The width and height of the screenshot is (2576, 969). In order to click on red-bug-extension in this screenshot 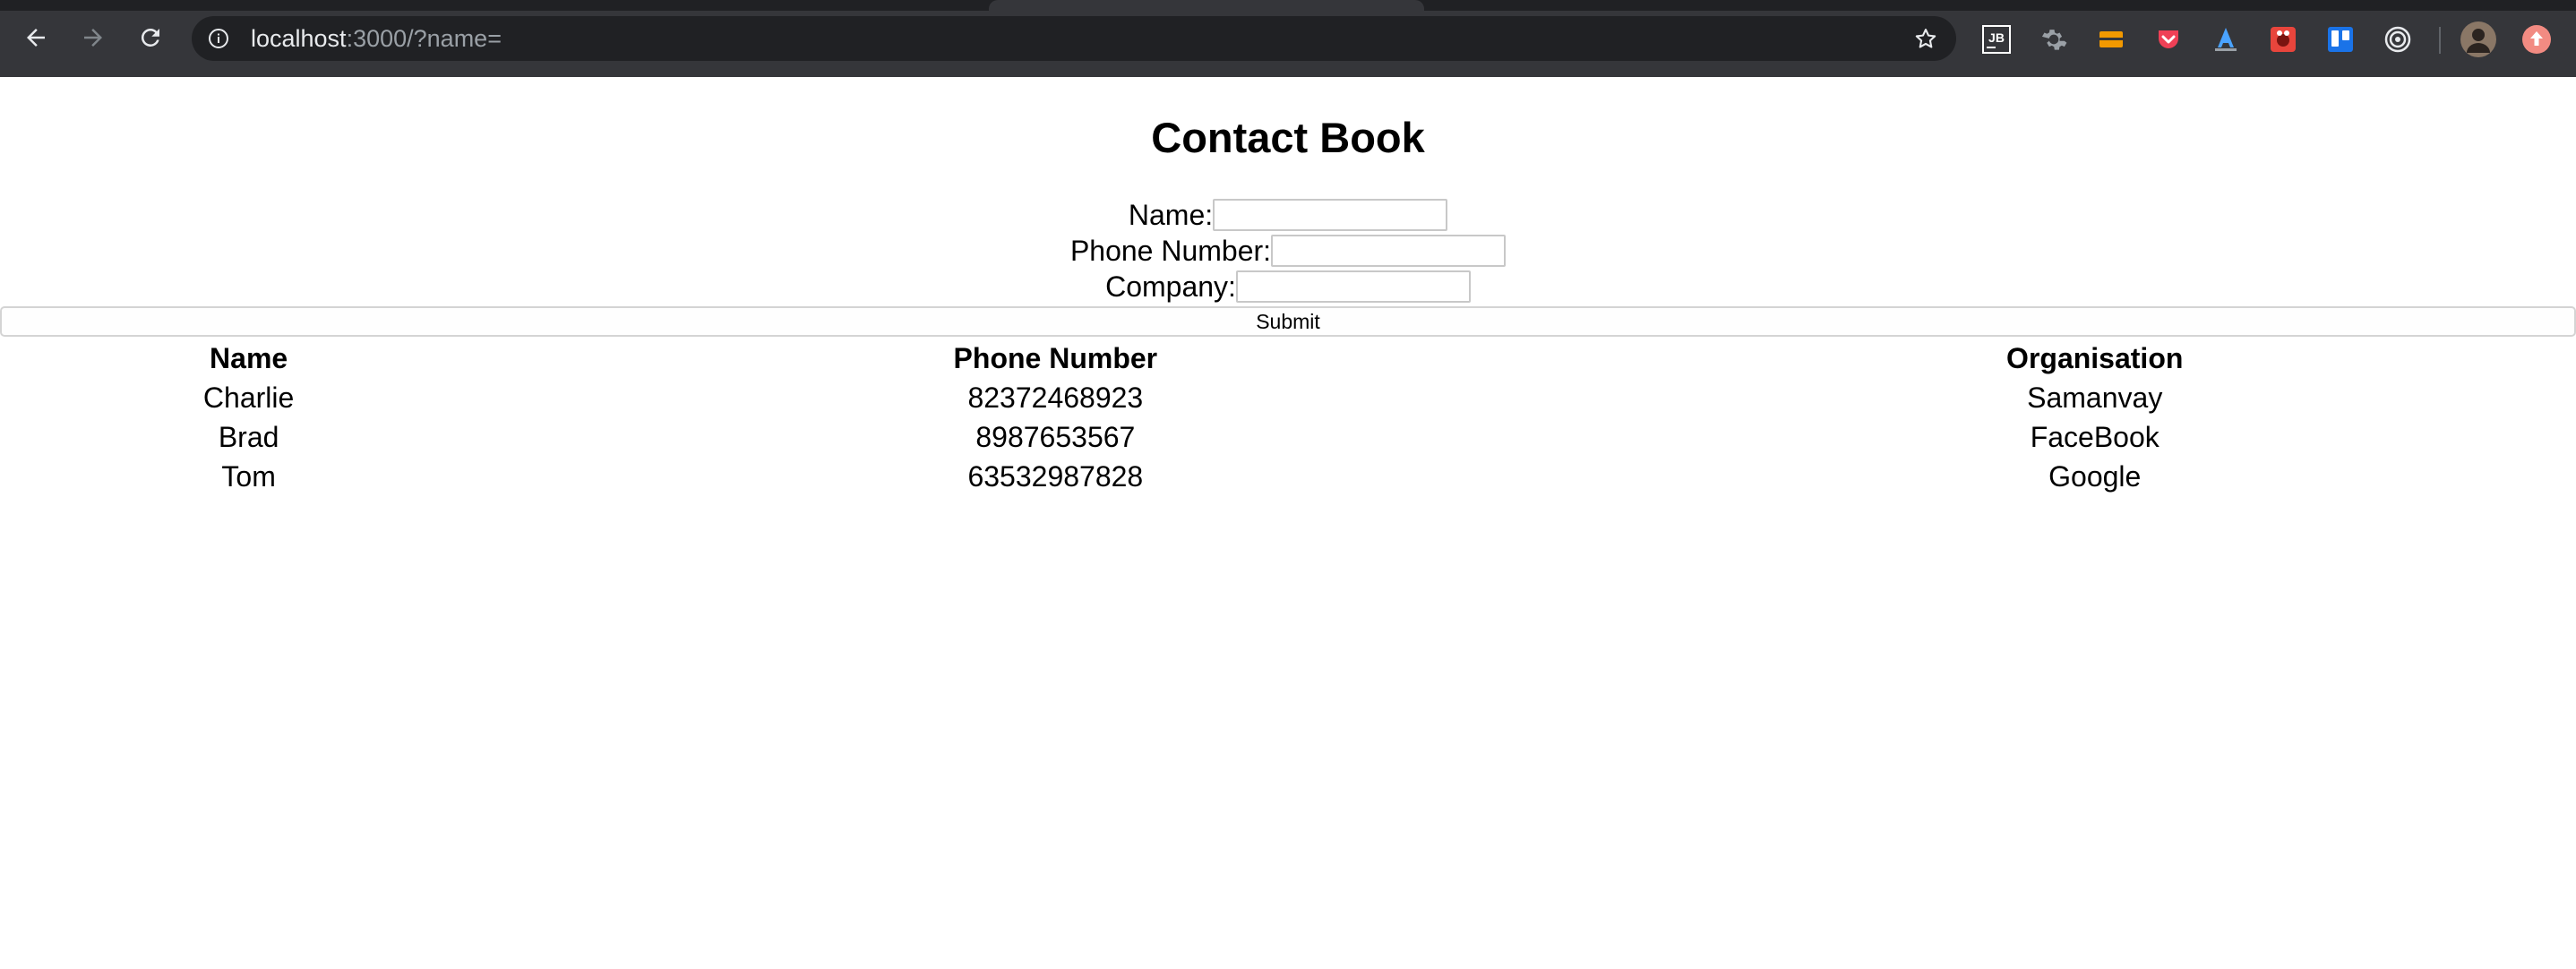, I will do `click(2283, 39)`.